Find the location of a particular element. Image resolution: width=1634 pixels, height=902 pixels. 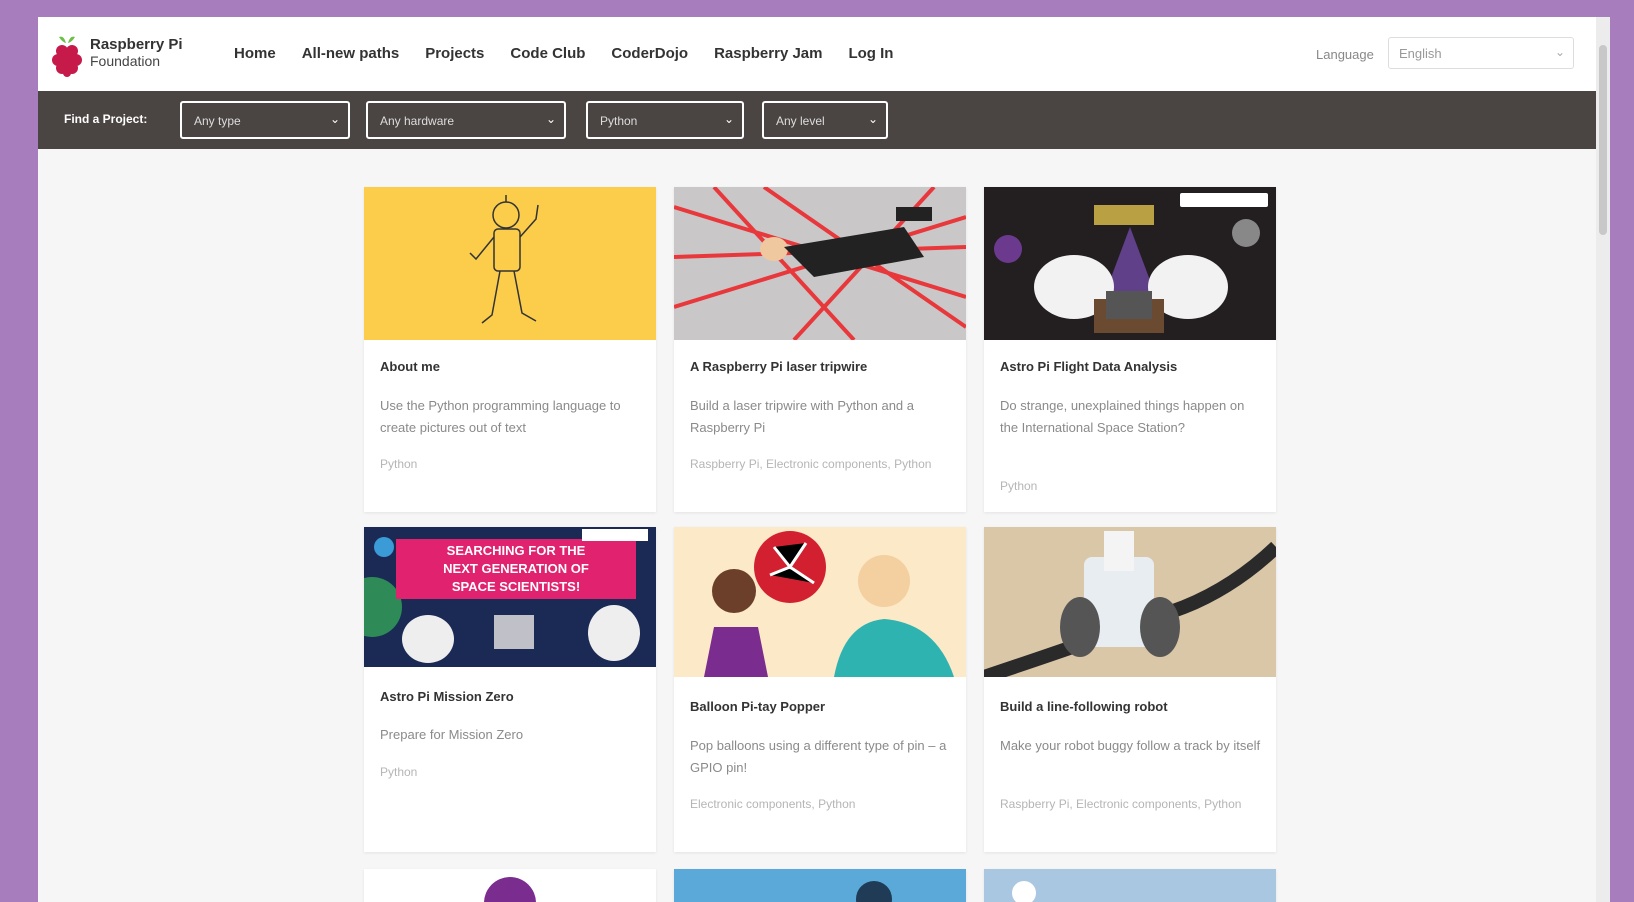

card-title: About me is located at coordinates (511, 366).